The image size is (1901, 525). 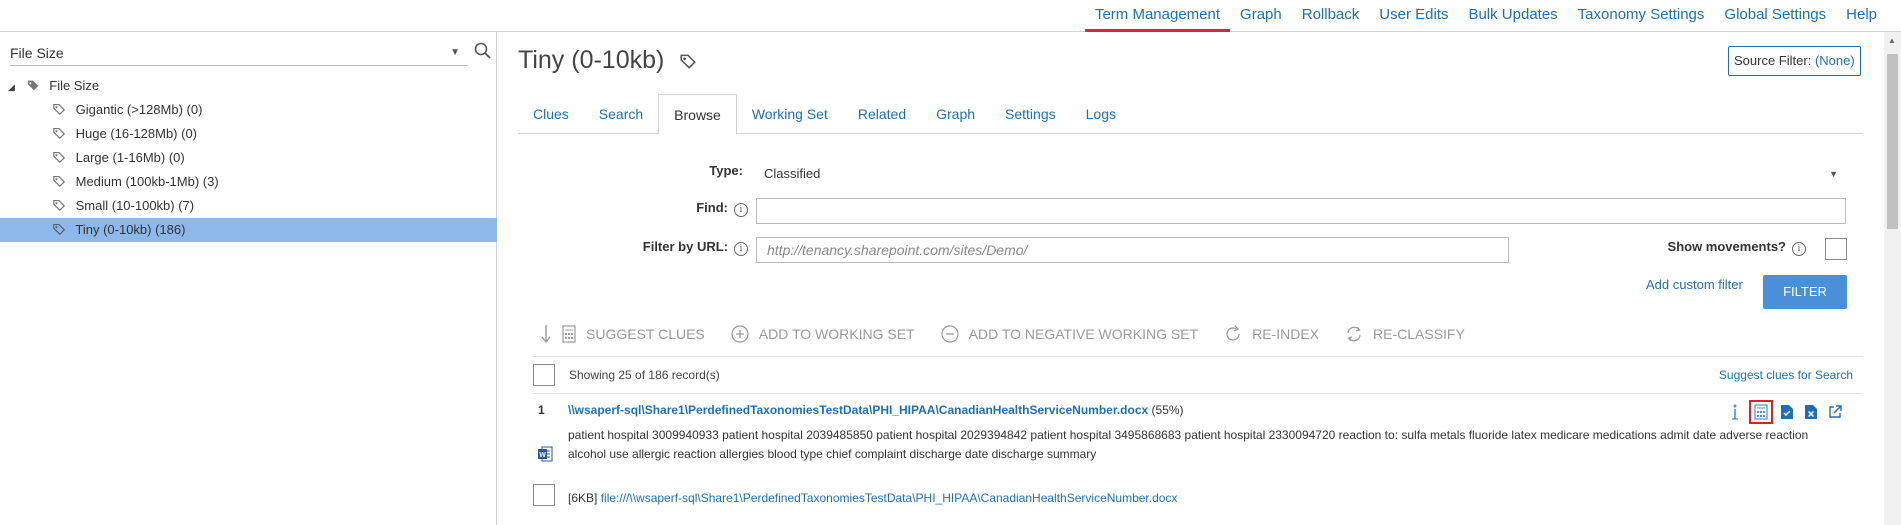 What do you see at coordinates (1892, 278) in the screenshot?
I see `scrollbar: ▲` at bounding box center [1892, 278].